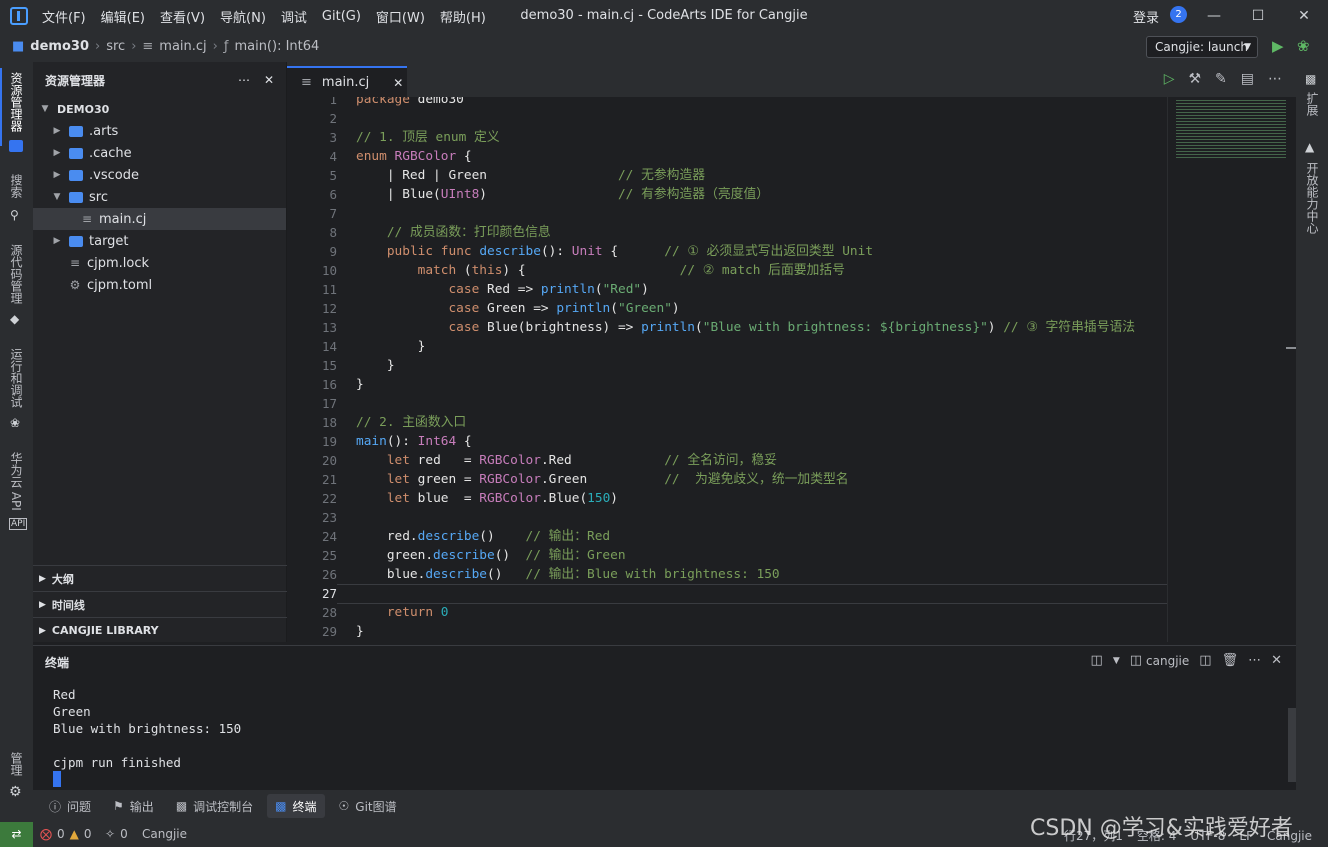  What do you see at coordinates (296, 806) in the screenshot?
I see `tab-terminal: ▩ 终端` at bounding box center [296, 806].